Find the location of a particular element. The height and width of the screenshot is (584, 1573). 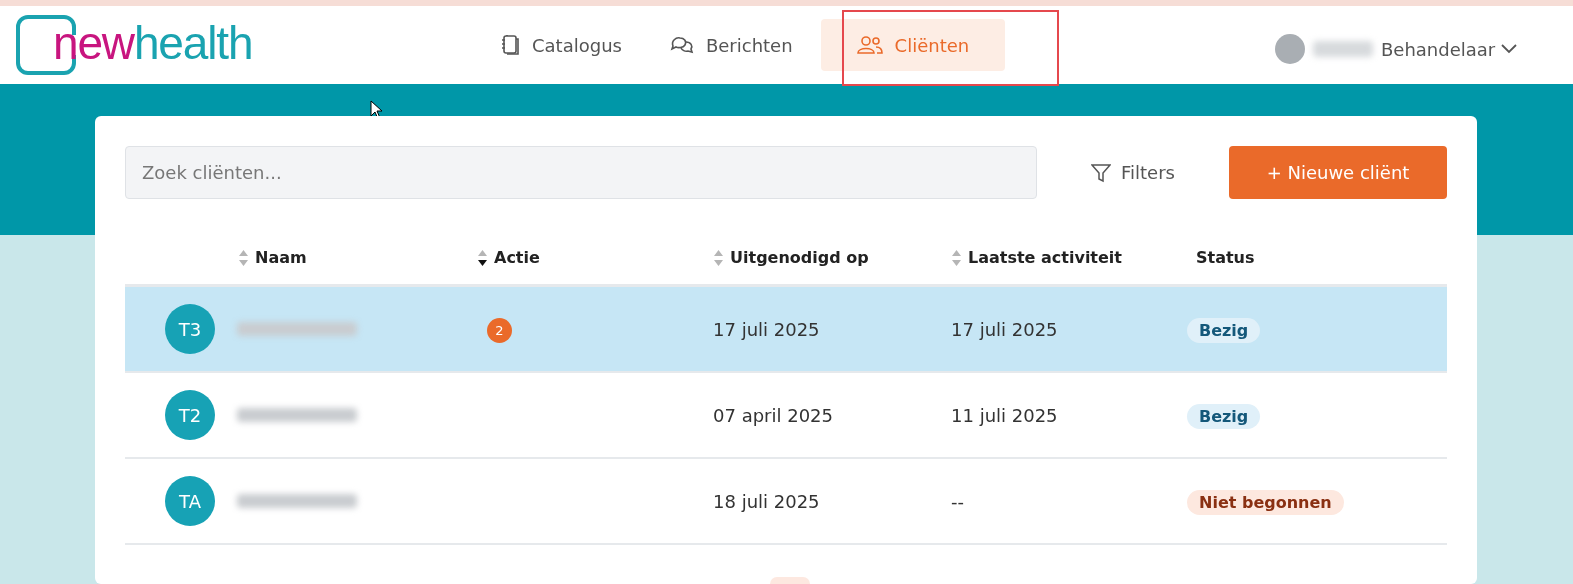

client-avatar: T3 is located at coordinates (190, 329).